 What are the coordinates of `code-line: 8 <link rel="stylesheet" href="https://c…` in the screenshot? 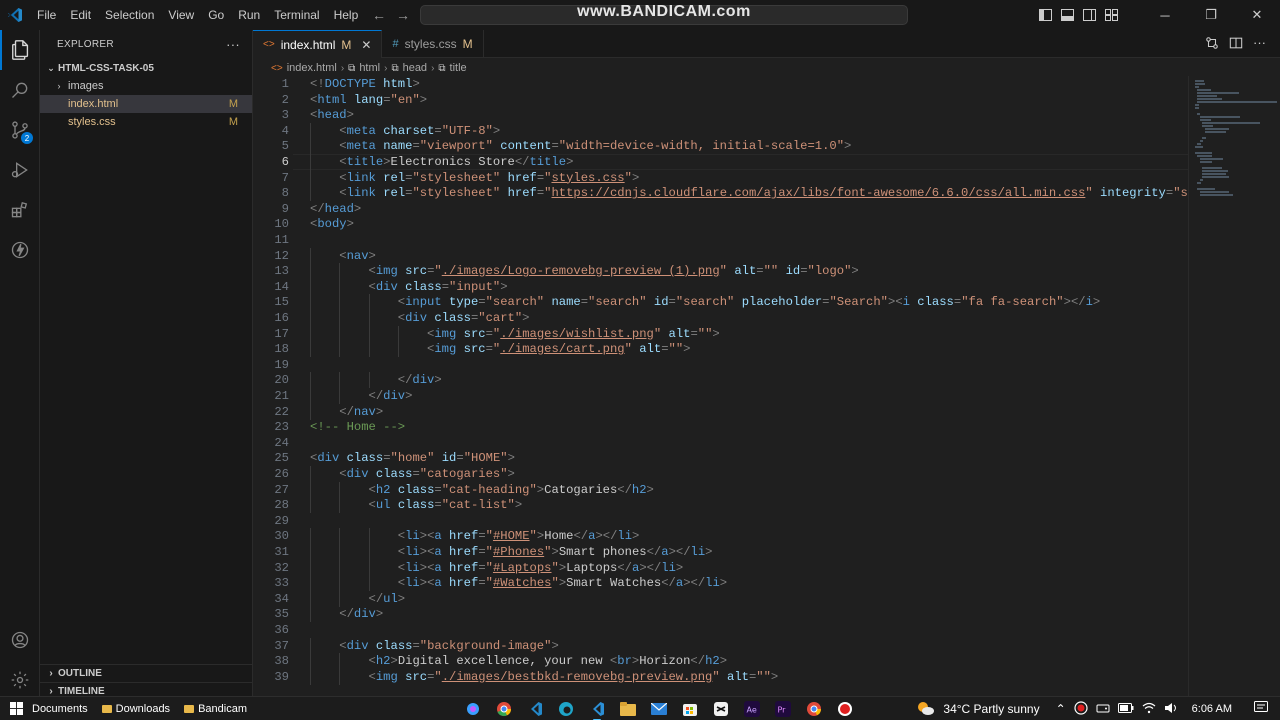 It's located at (720, 193).